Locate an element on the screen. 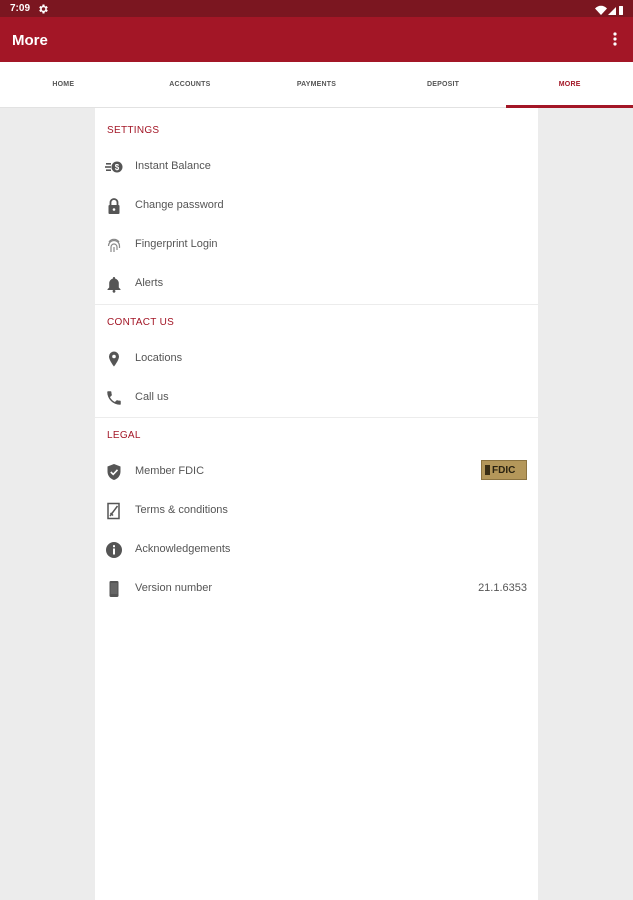  fingerprint-icon is located at coordinates (114, 245).